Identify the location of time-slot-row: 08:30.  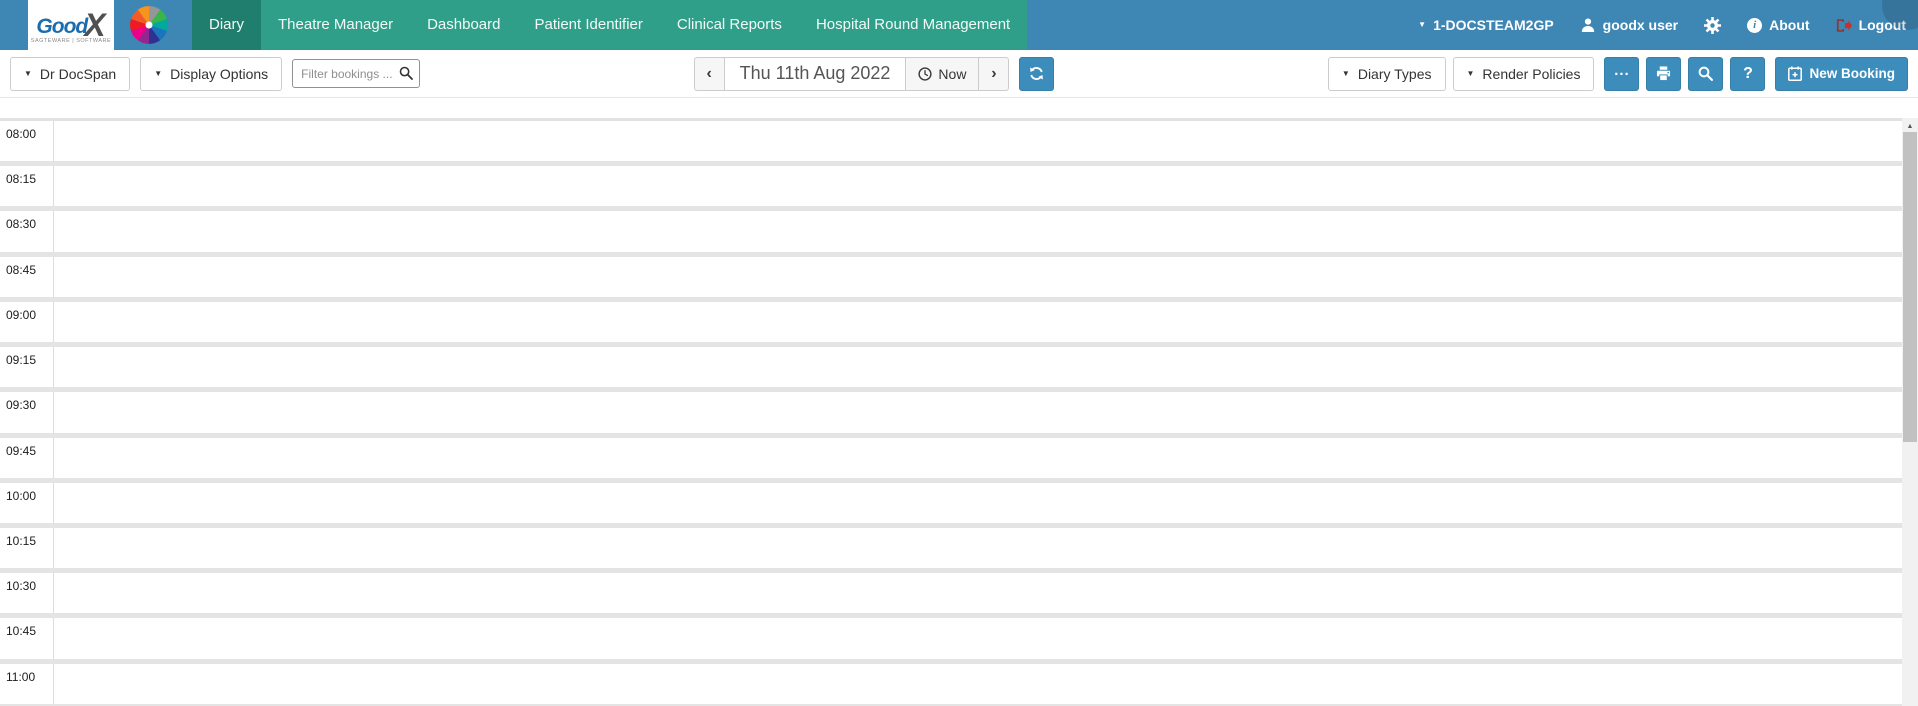
(951, 234).